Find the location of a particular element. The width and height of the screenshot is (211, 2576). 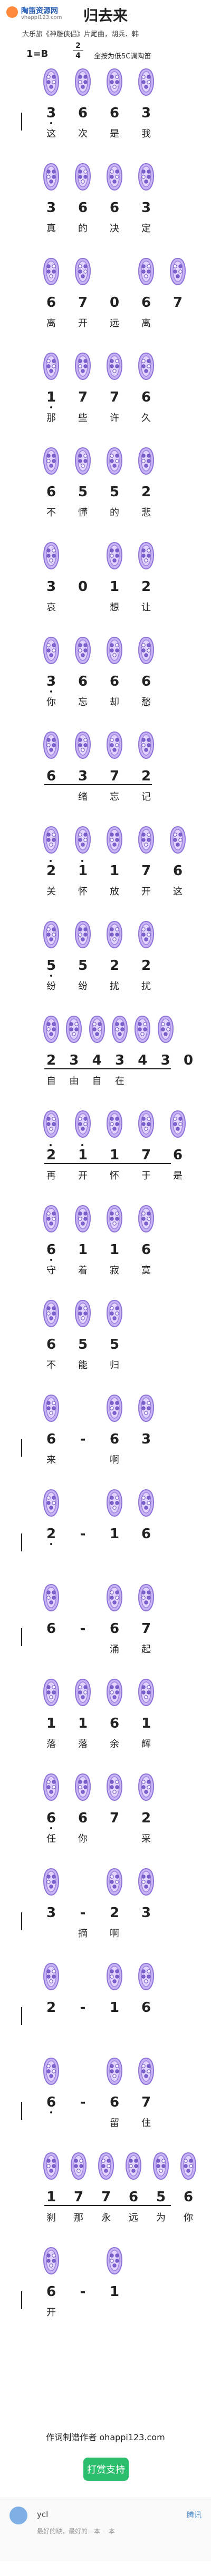

lyric-row is located at coordinates (105, 1552).